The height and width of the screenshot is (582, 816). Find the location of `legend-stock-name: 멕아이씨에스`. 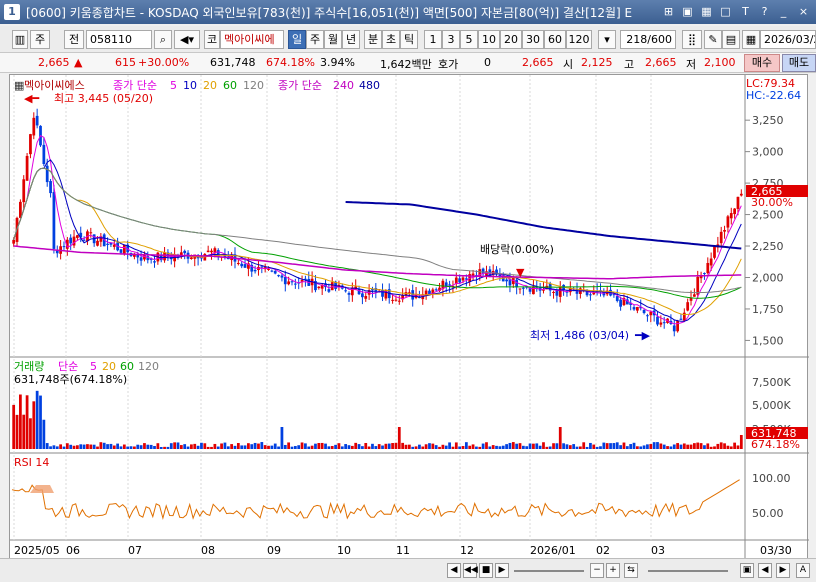

legend-stock-name: 멕아이씨에스 is located at coordinates (54, 85).